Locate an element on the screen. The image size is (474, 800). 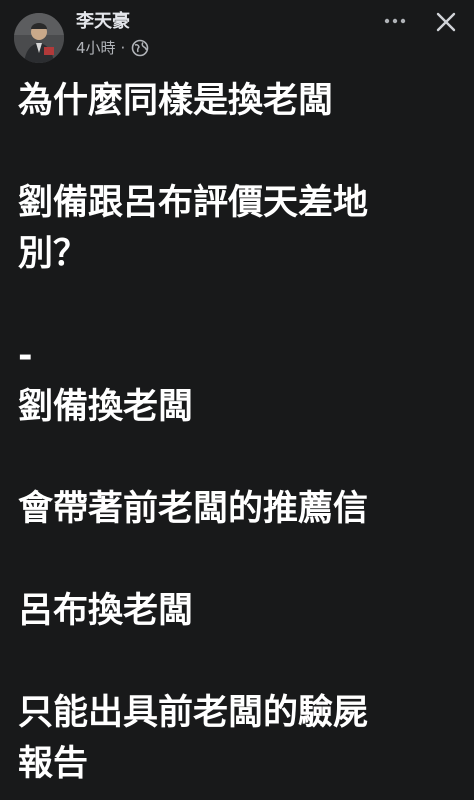
post-line: 別？ is located at coordinates (53, 254).